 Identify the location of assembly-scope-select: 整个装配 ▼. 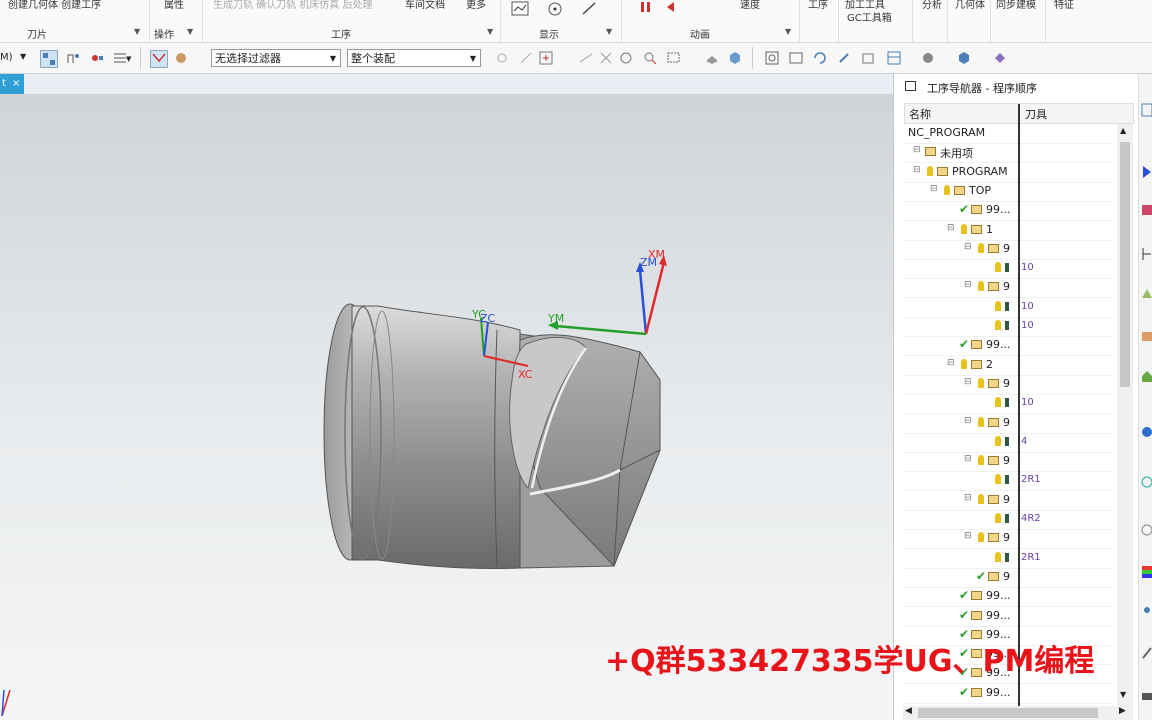
(414, 58).